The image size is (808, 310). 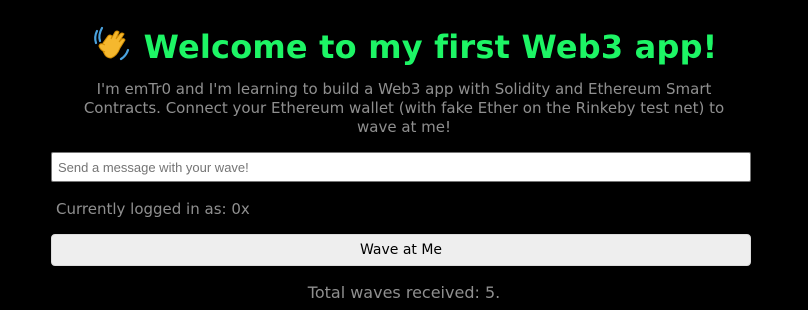 What do you see at coordinates (153, 209) in the screenshot?
I see `logged-in-status: Currently logged in as: 0x` at bounding box center [153, 209].